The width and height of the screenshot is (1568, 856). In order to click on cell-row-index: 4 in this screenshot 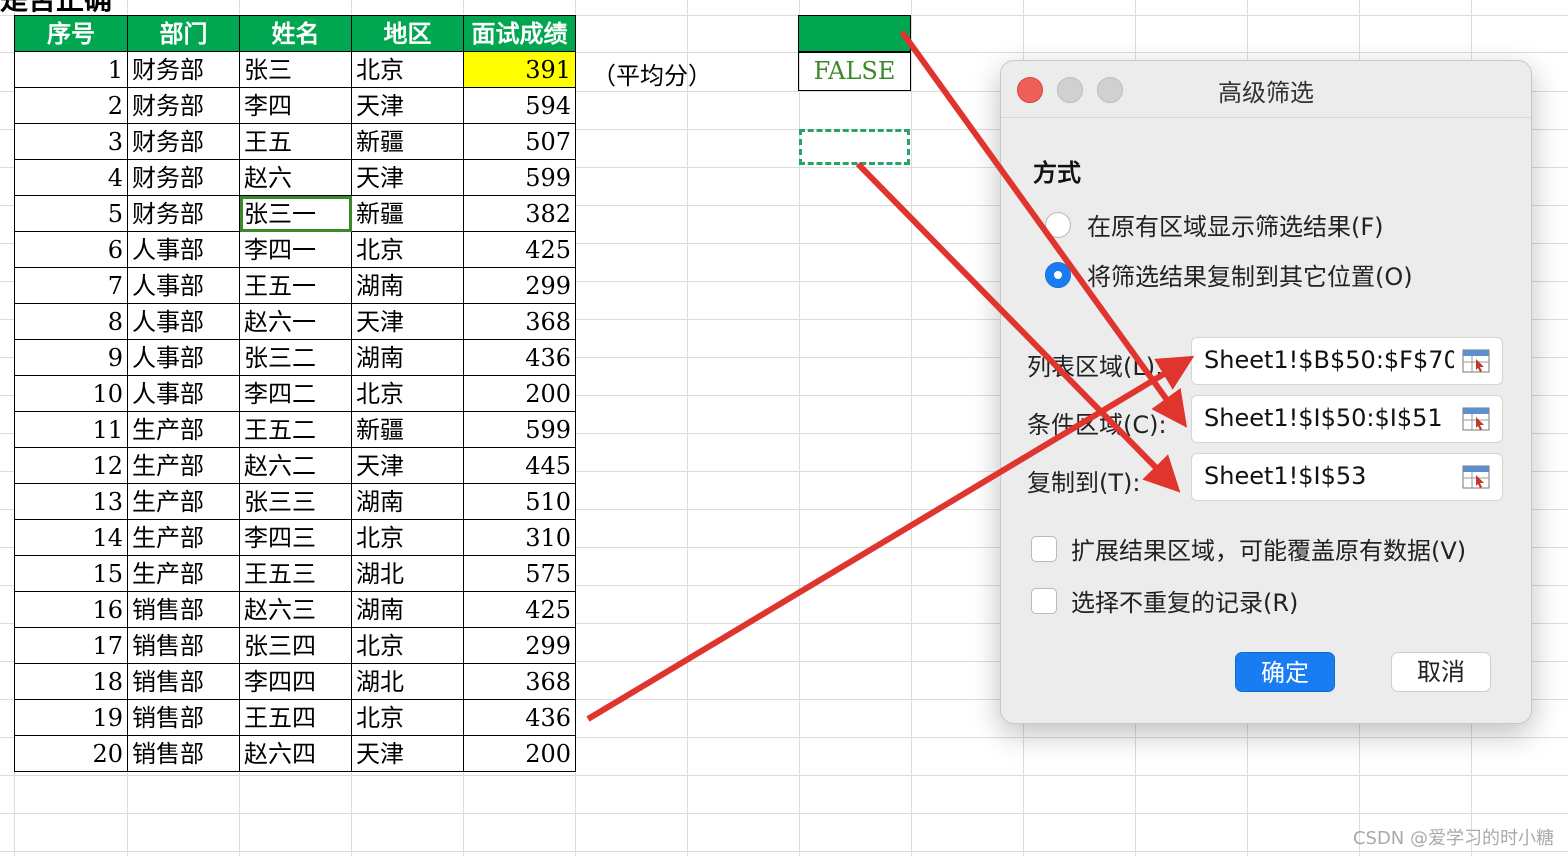, I will do `click(71, 177)`.